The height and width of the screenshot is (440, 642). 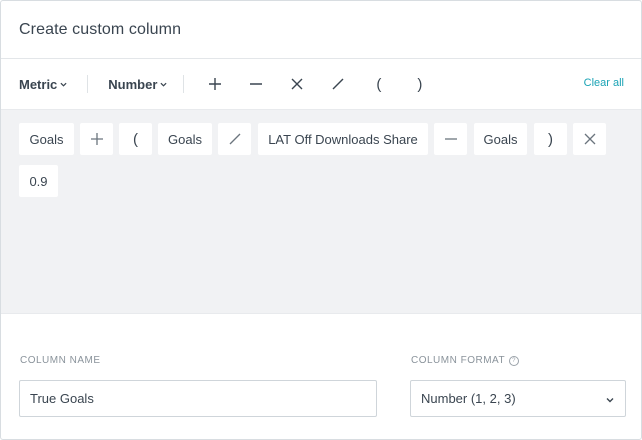 I want to click on number-dropdown: Number, so click(x=137, y=84).